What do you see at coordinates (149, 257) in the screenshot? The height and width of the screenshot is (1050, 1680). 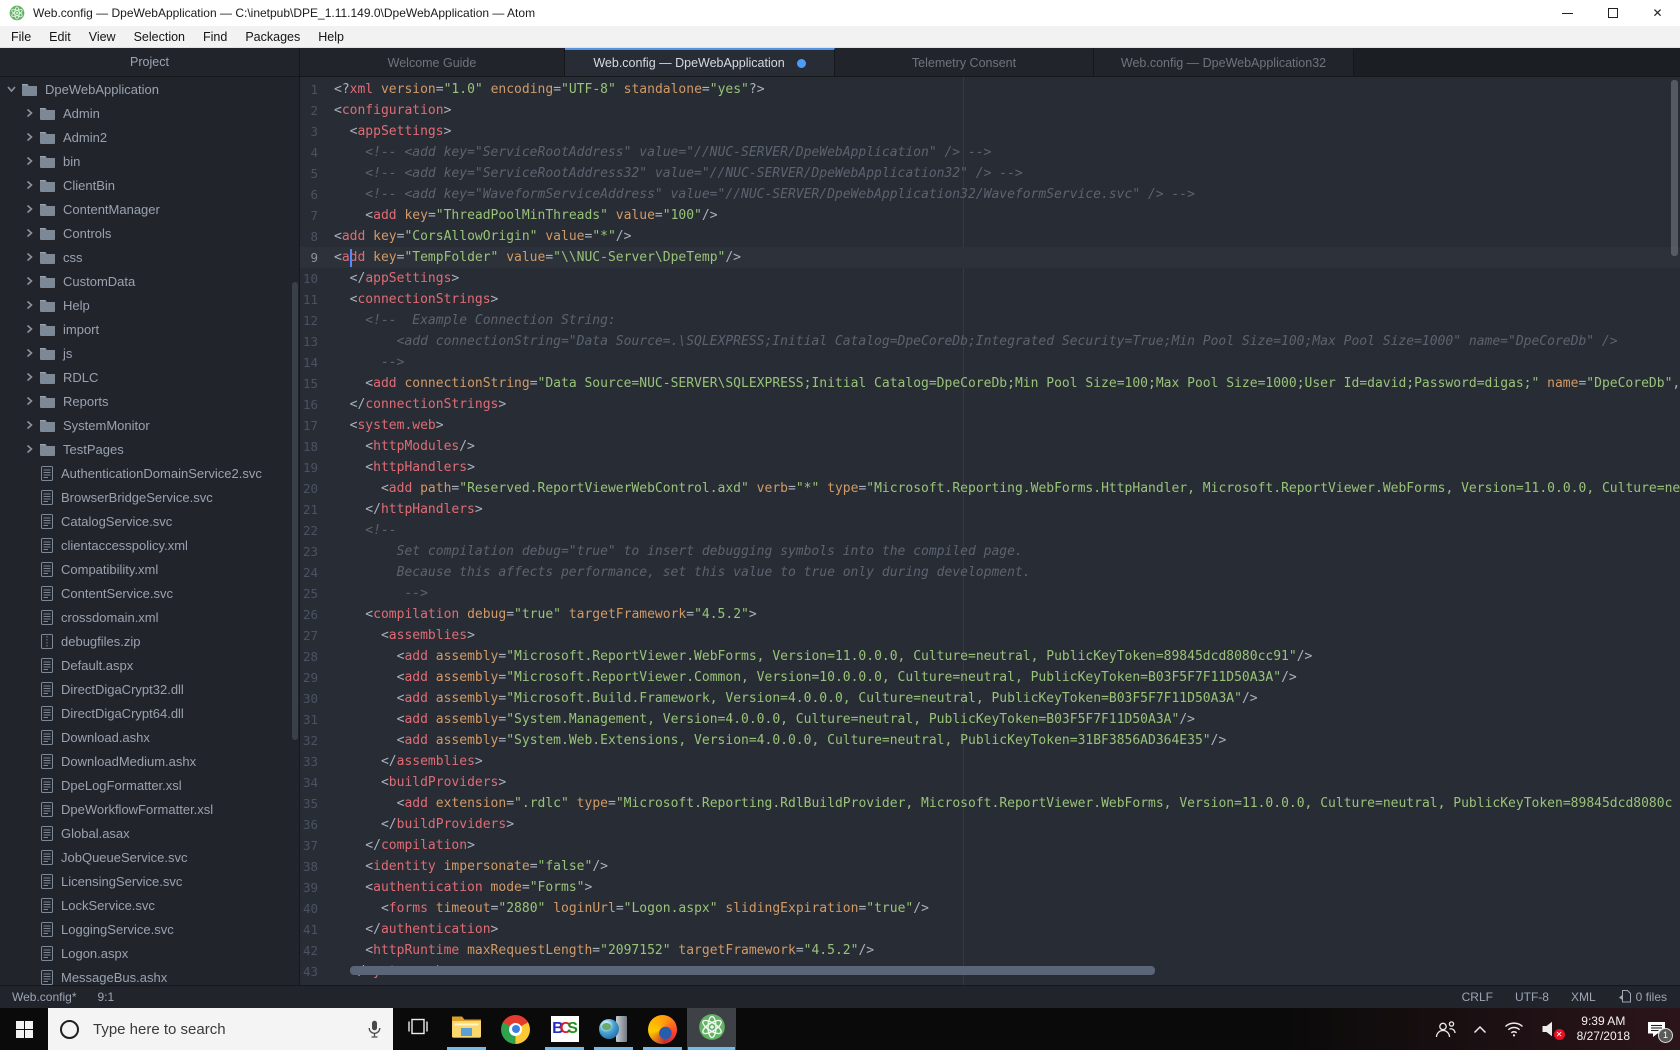 I see `tree-item: css` at bounding box center [149, 257].